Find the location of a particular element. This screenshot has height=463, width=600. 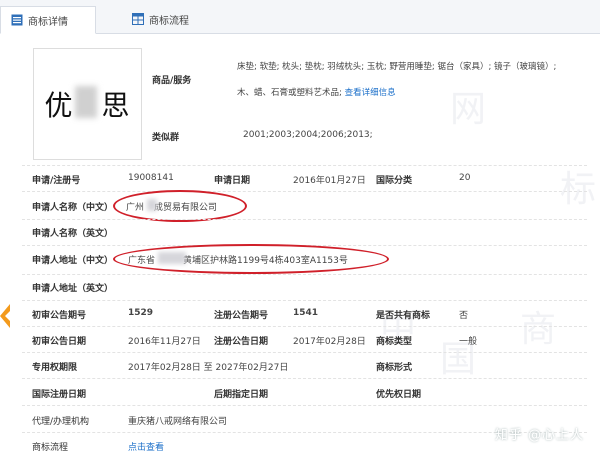

tm-form-label: 商标形式 is located at coordinates (394, 368).